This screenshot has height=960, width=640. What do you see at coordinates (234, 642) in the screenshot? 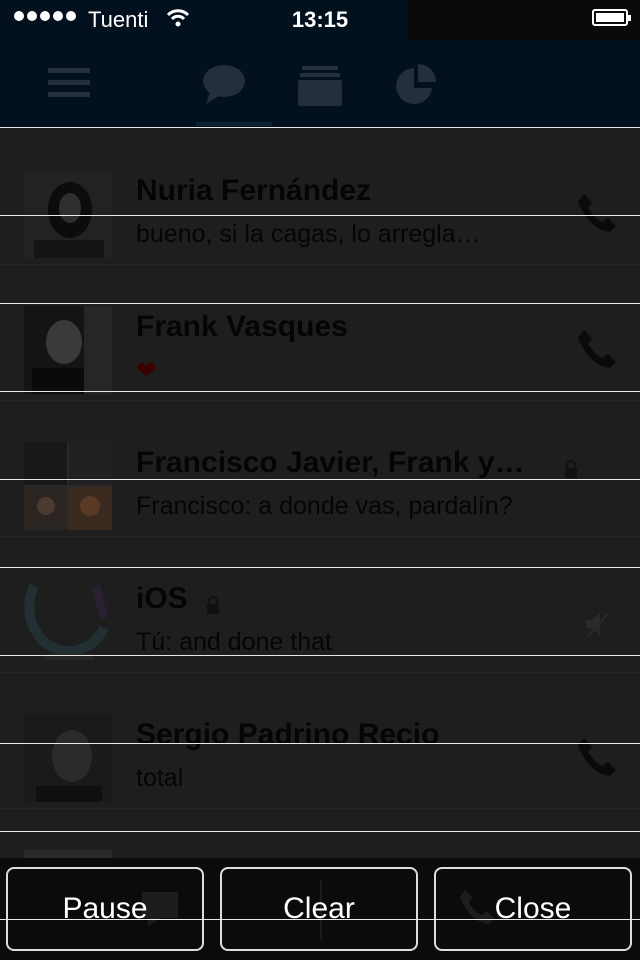
I see `last-message: Tú: and done that` at bounding box center [234, 642].